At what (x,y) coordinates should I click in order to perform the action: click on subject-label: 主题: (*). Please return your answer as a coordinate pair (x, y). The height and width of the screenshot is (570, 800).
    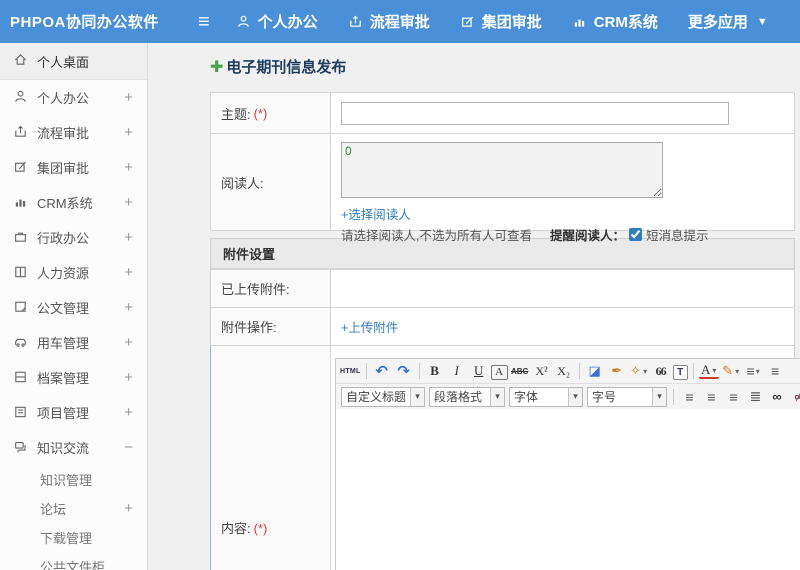
    Looking at the image, I should click on (271, 113).